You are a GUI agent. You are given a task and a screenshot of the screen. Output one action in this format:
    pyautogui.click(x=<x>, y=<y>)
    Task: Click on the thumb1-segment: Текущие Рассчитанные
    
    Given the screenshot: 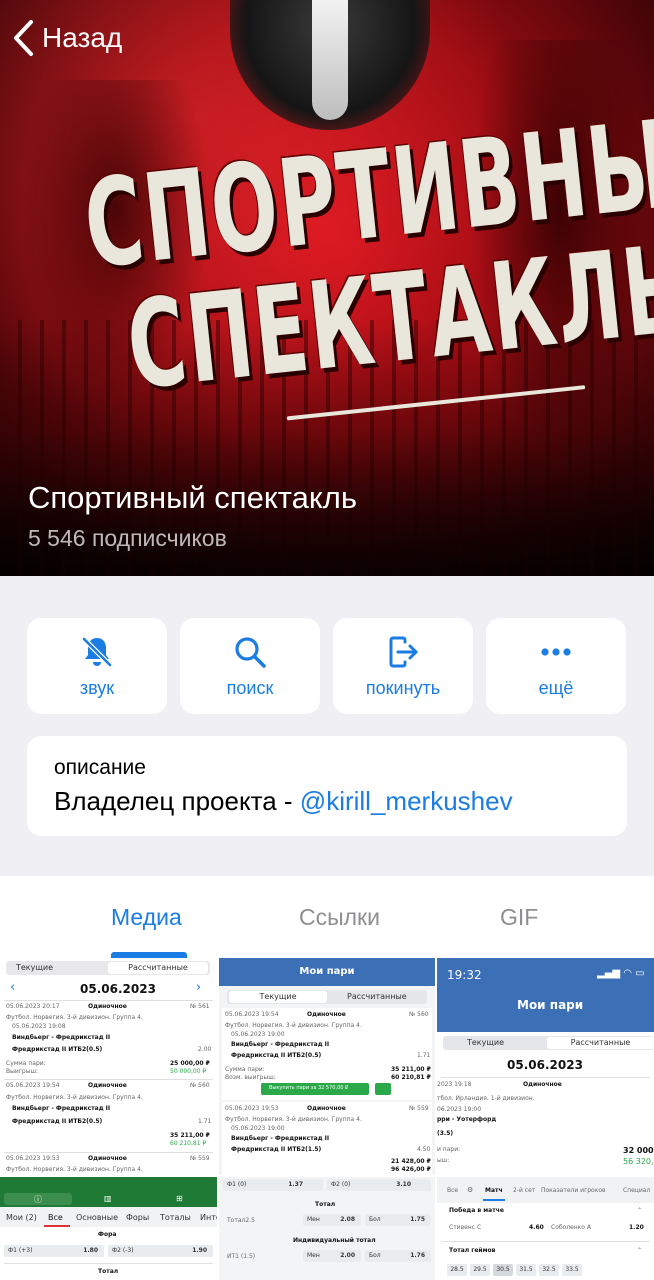 What is the action you would take?
    pyautogui.click(x=108, y=968)
    